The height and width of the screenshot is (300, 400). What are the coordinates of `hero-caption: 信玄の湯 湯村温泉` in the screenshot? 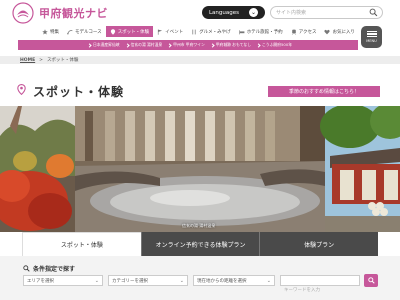 It's located at (199, 225).